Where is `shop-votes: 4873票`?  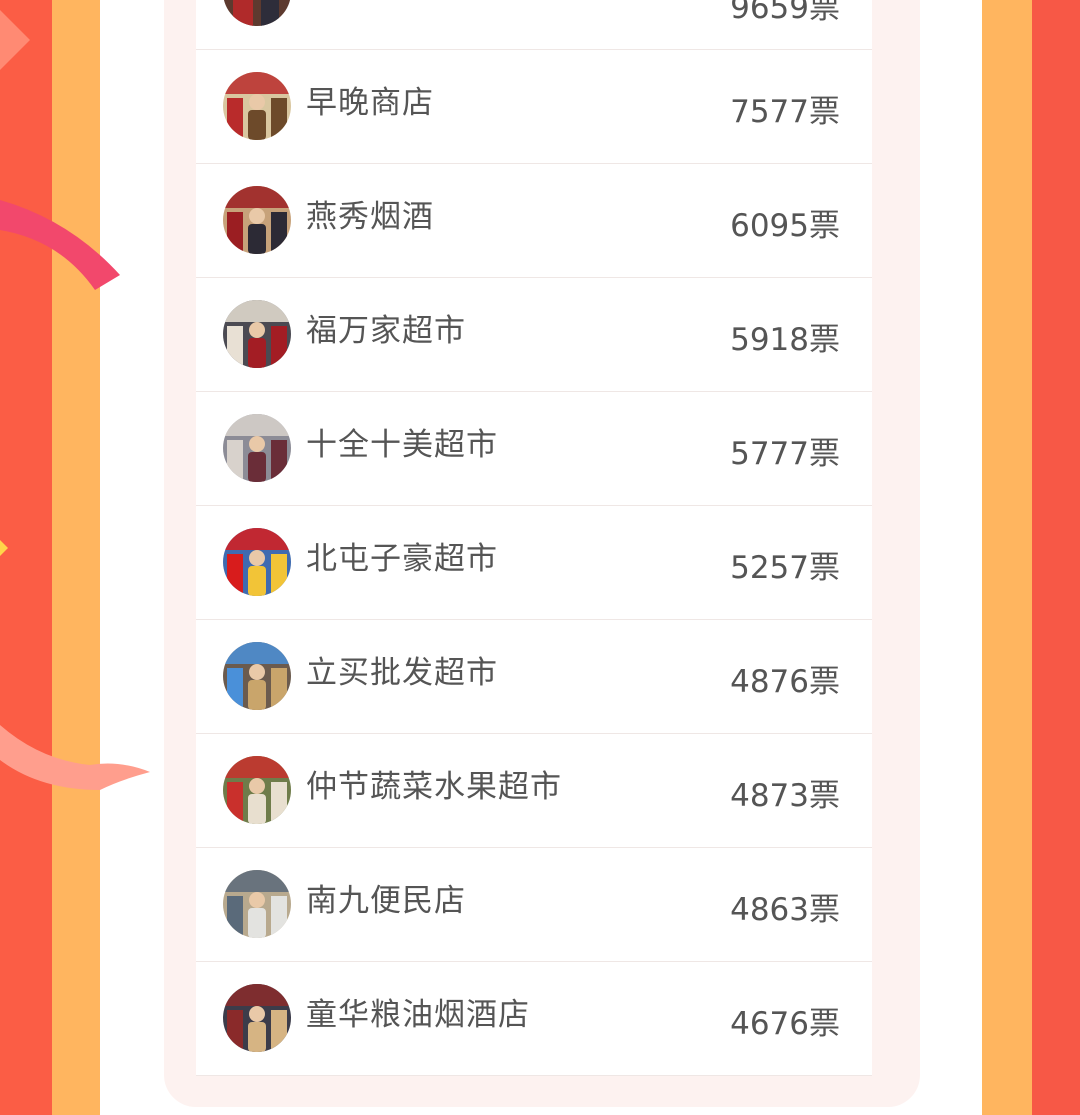 shop-votes: 4873票 is located at coordinates (785, 796).